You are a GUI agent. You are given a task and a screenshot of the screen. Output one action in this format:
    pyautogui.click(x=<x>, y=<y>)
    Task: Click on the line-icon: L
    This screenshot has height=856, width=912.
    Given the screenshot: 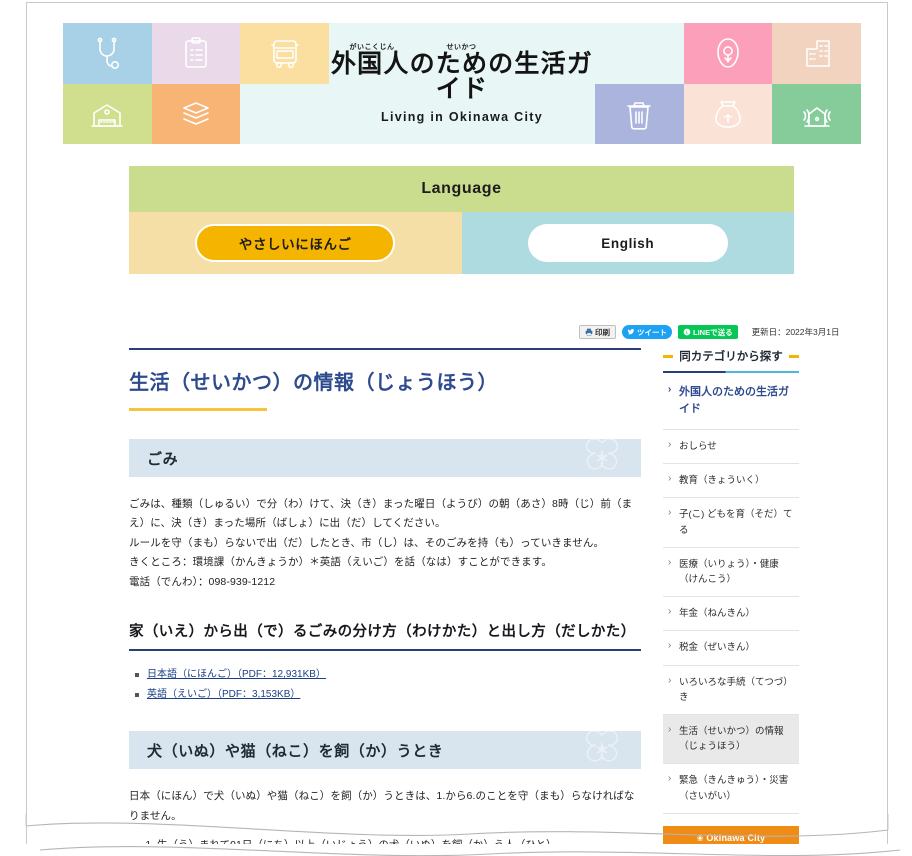 What is the action you would take?
    pyautogui.click(x=687, y=332)
    